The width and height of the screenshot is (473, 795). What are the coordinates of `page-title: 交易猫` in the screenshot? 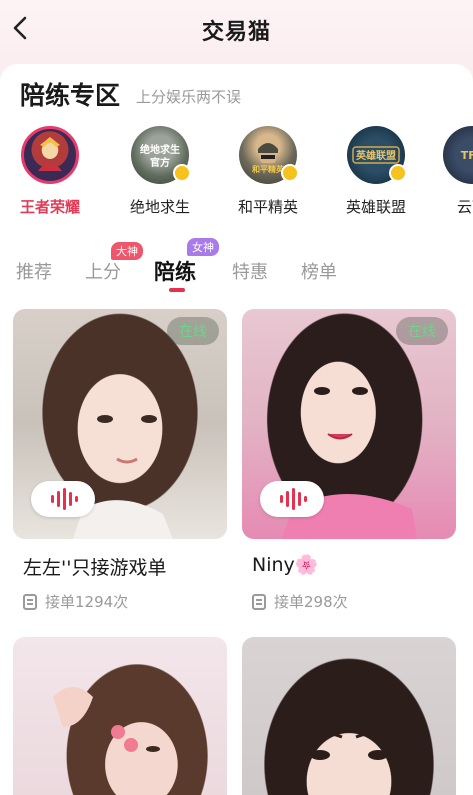 It's located at (236, 32).